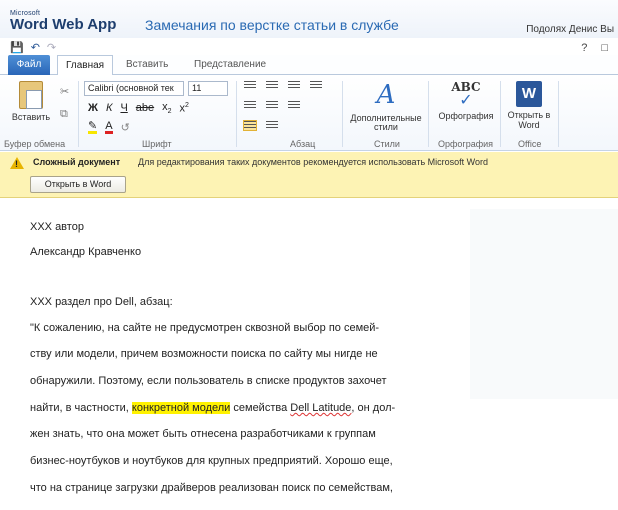 The image size is (618, 510). I want to click on font-name-select: Calibri (основной тек, so click(134, 88).